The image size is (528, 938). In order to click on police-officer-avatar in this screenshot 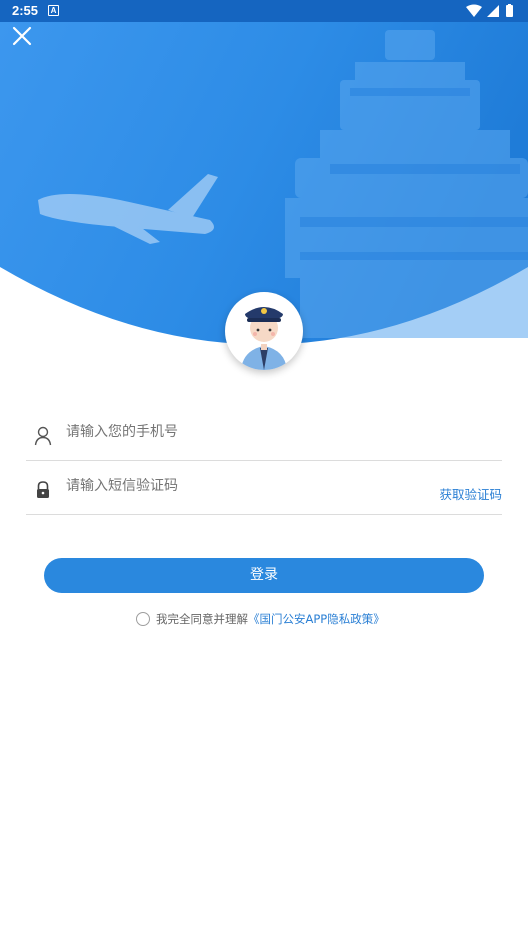, I will do `click(264, 338)`.